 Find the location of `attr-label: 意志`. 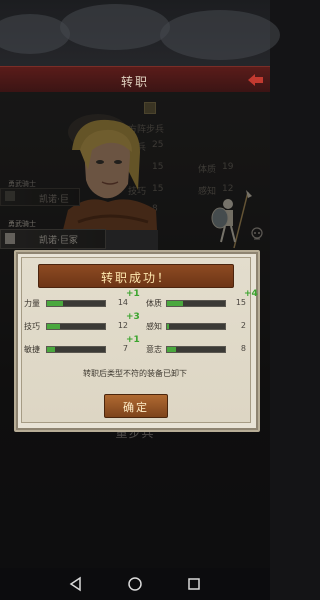

attr-label: 意志 is located at coordinates (154, 349).